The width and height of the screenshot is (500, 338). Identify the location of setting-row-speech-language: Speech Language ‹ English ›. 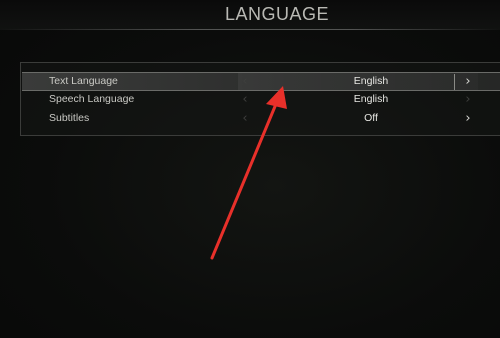
(261, 100).